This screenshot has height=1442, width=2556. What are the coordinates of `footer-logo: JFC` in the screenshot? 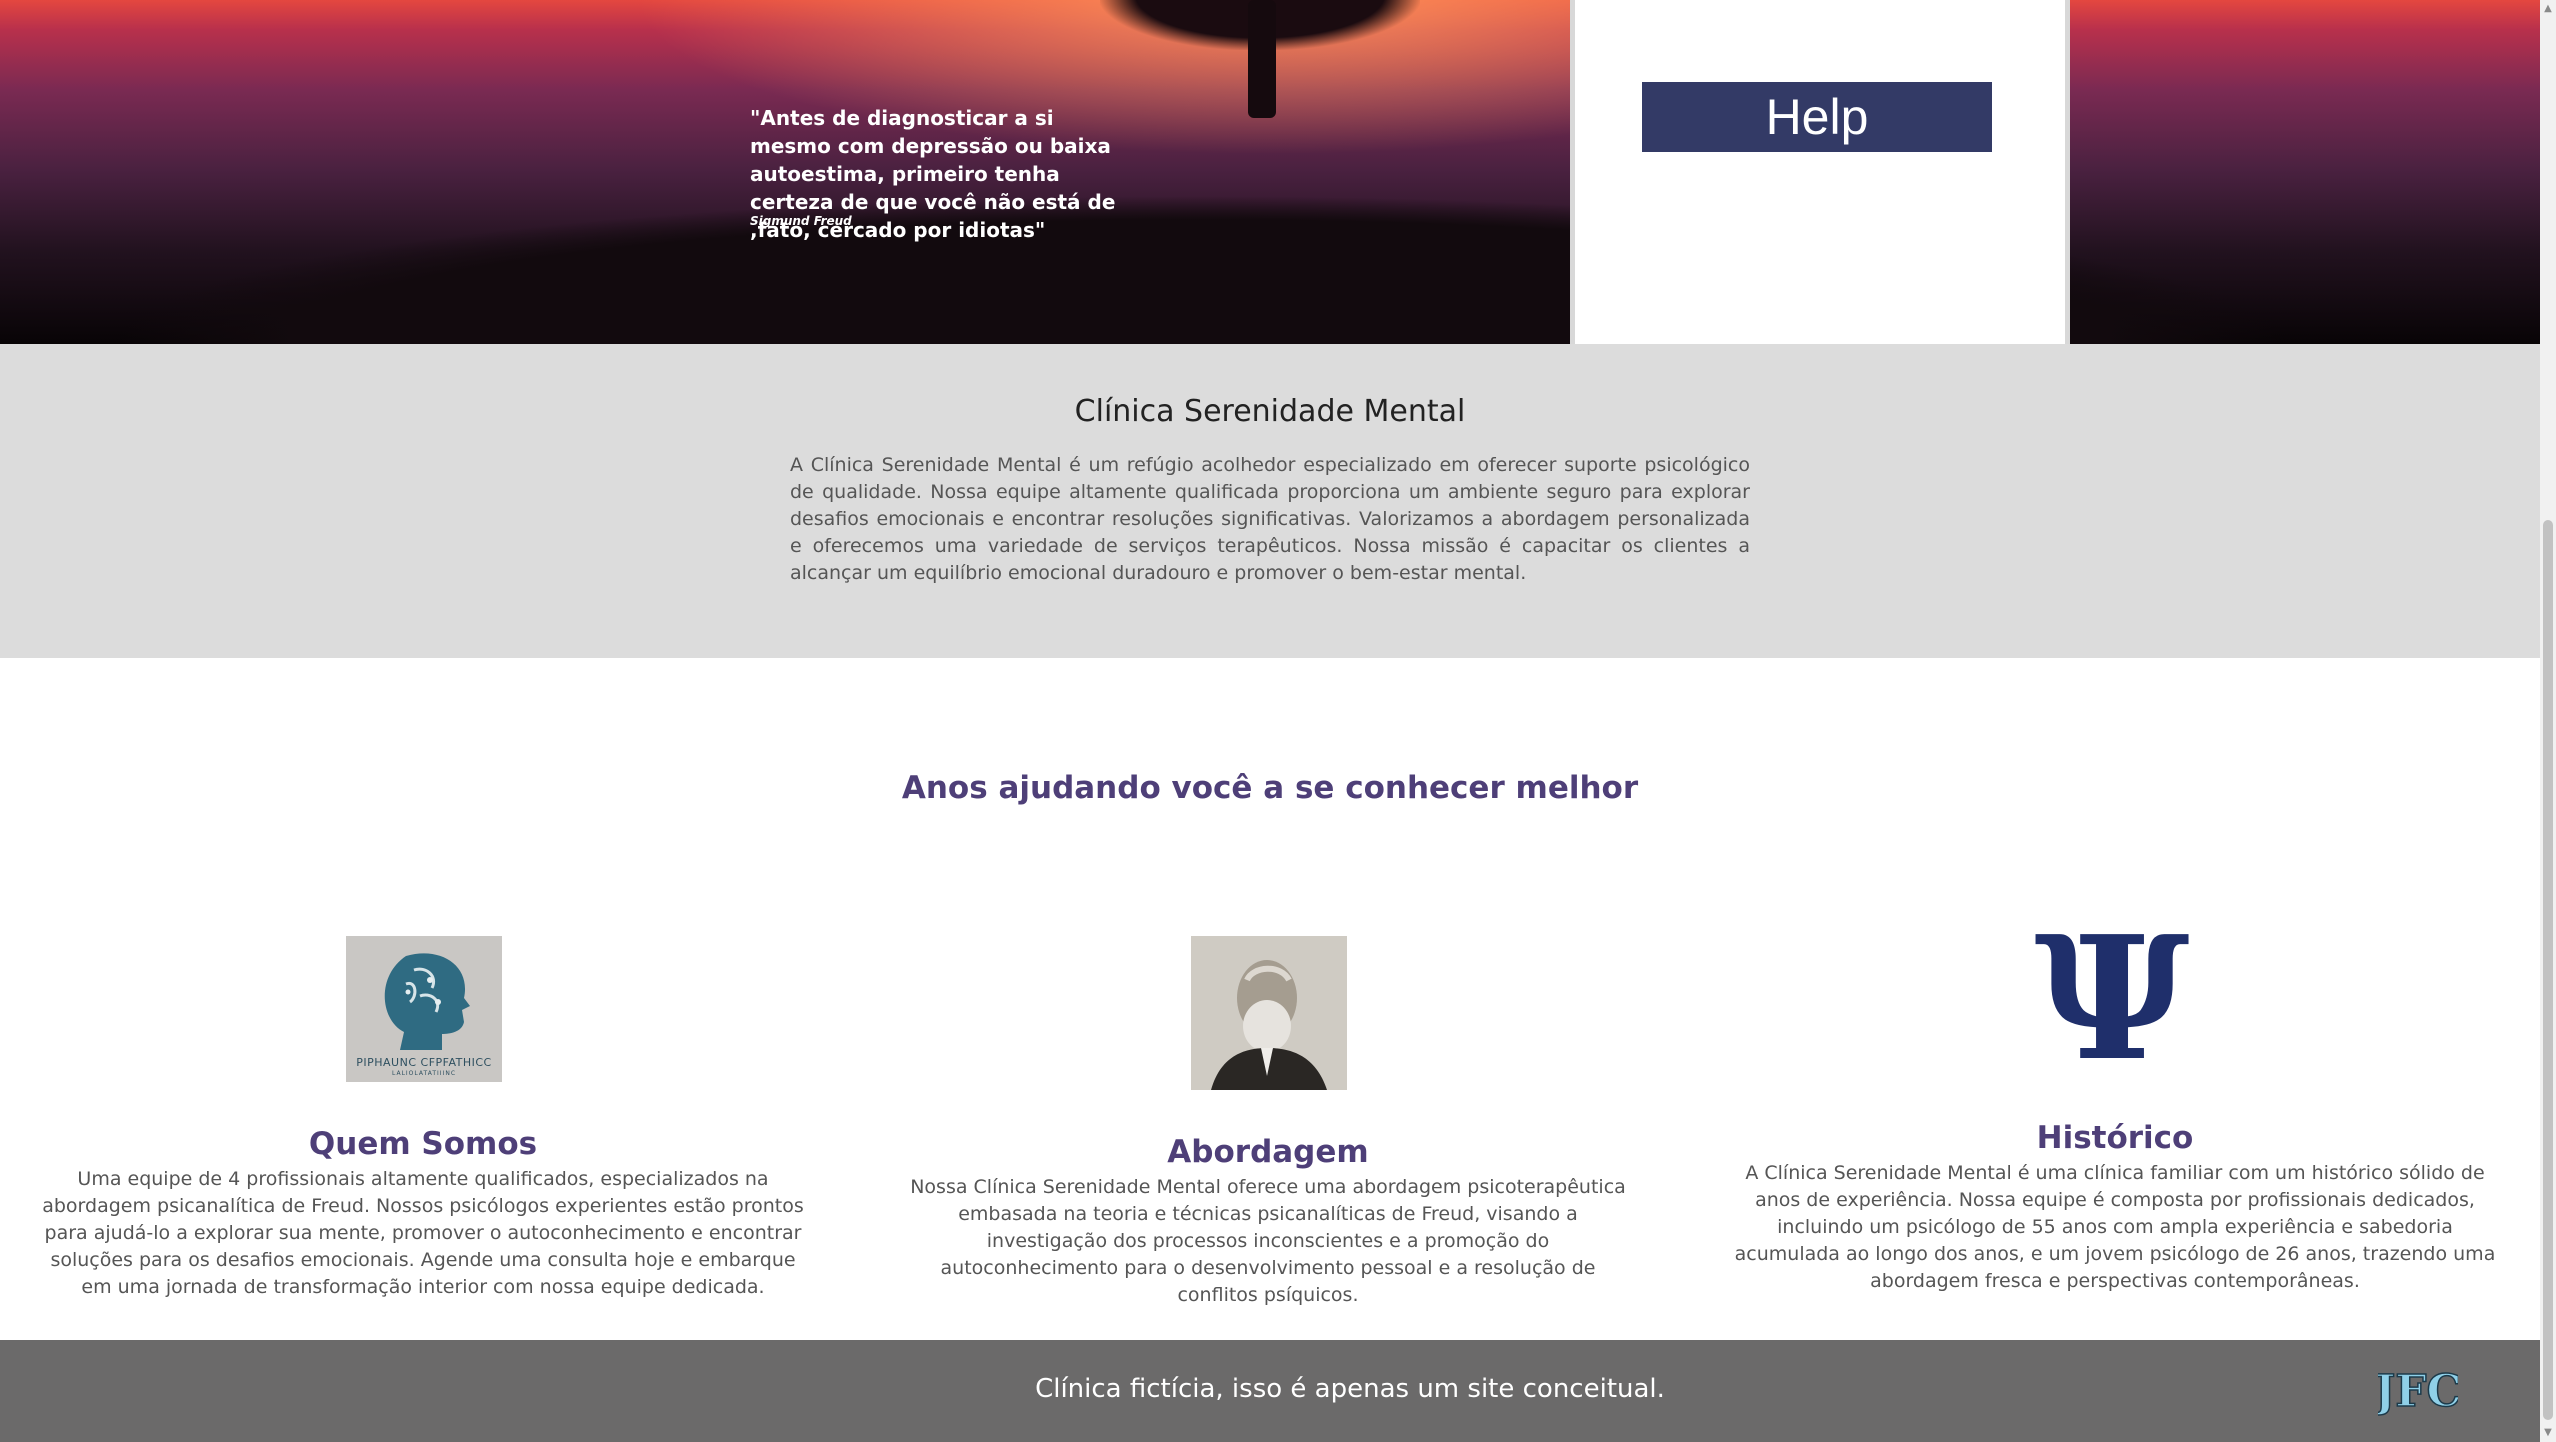 It's located at (2416, 1390).